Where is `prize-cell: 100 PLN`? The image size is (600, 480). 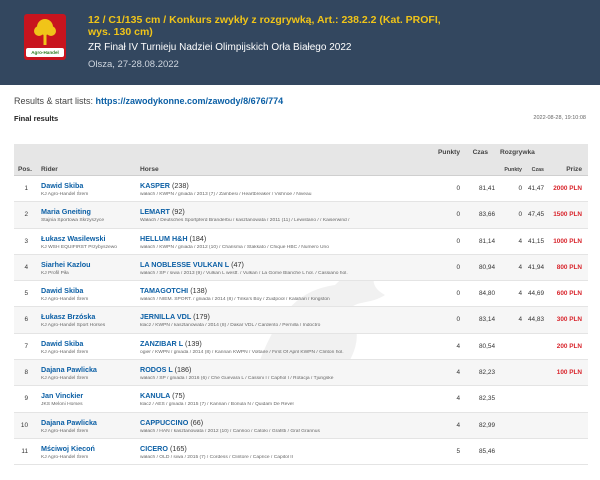 prize-cell: 100 PLN is located at coordinates (569, 373).